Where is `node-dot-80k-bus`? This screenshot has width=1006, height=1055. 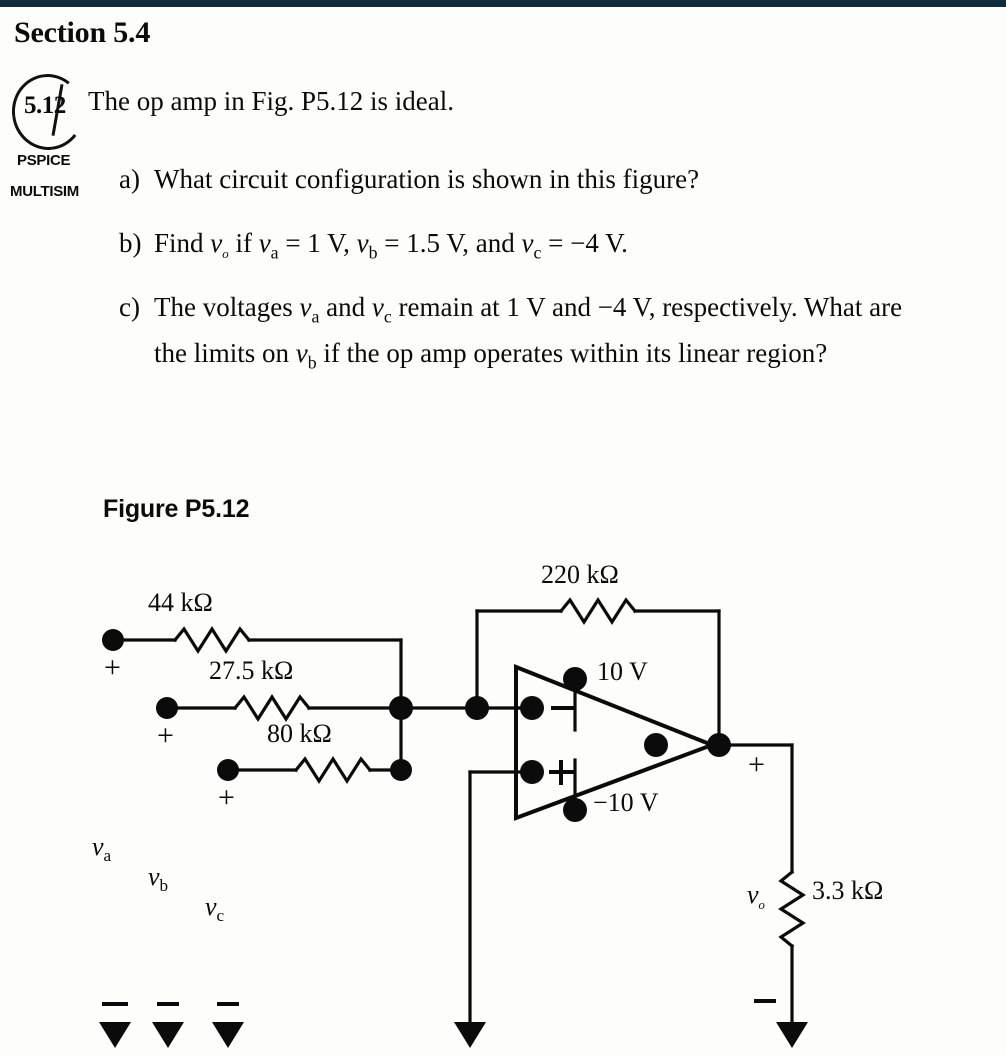 node-dot-80k-bus is located at coordinates (401, 770).